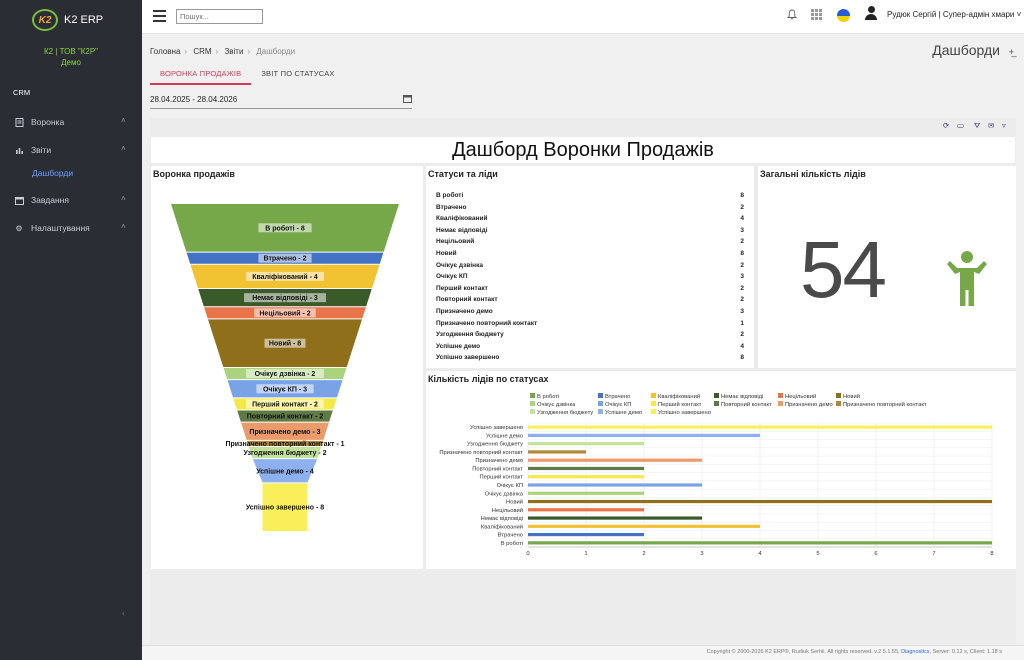  I want to click on breadcrumb-crm: CRM, so click(202, 51).